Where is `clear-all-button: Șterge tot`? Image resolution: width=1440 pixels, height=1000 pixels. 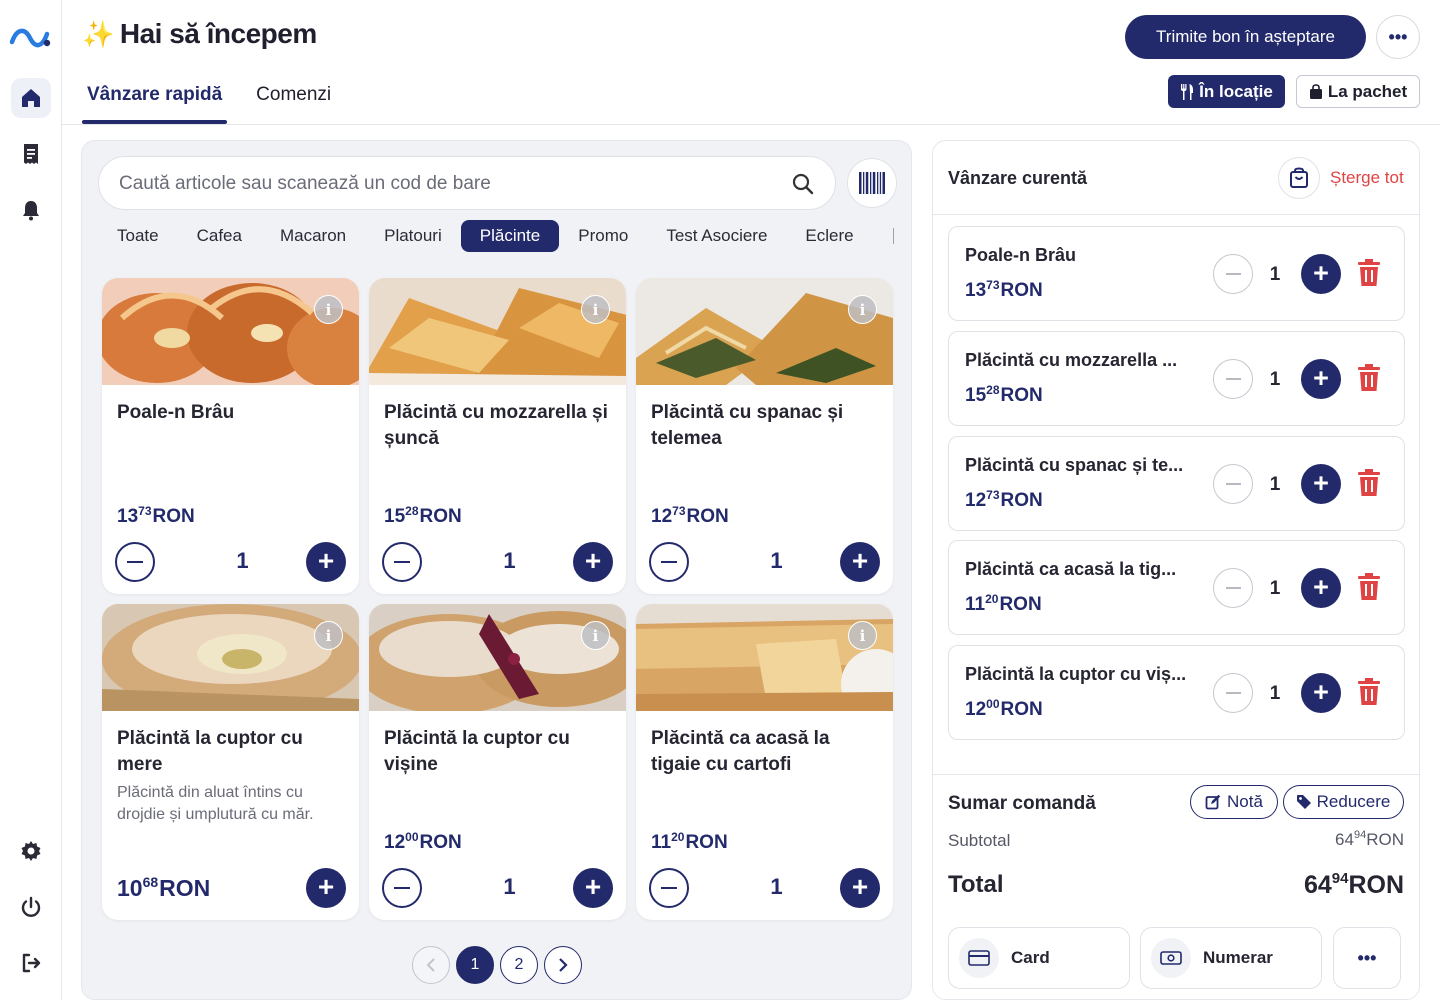 clear-all-button: Șterge tot is located at coordinates (1367, 178).